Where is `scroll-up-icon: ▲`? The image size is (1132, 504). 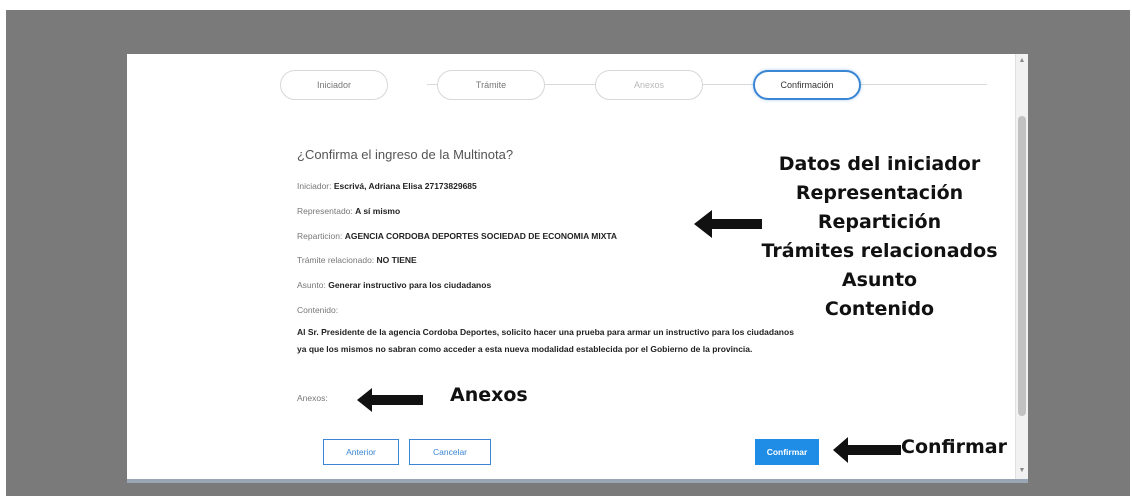 scroll-up-icon: ▲ is located at coordinates (1022, 61).